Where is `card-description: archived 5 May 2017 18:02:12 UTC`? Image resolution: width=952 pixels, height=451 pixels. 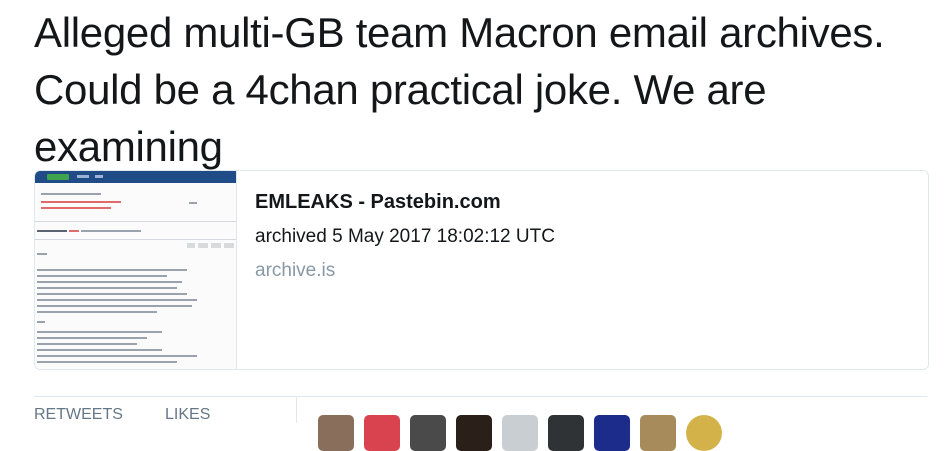
card-description: archived 5 May 2017 18:02:12 UTC is located at coordinates (405, 236).